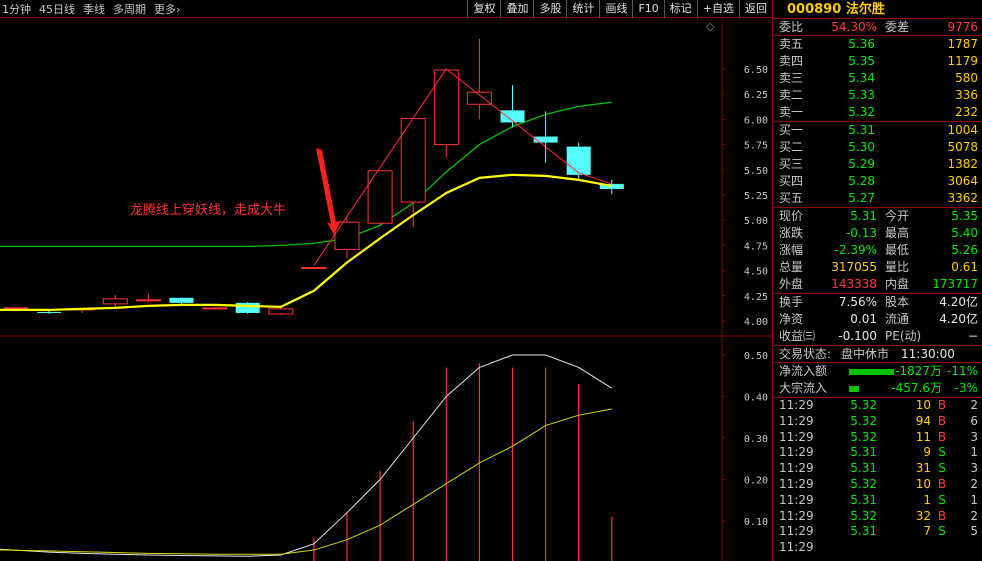 The height and width of the screenshot is (561, 982). Describe the element at coordinates (927, 499) in the screenshot. I see `tick-volume: 1` at that location.